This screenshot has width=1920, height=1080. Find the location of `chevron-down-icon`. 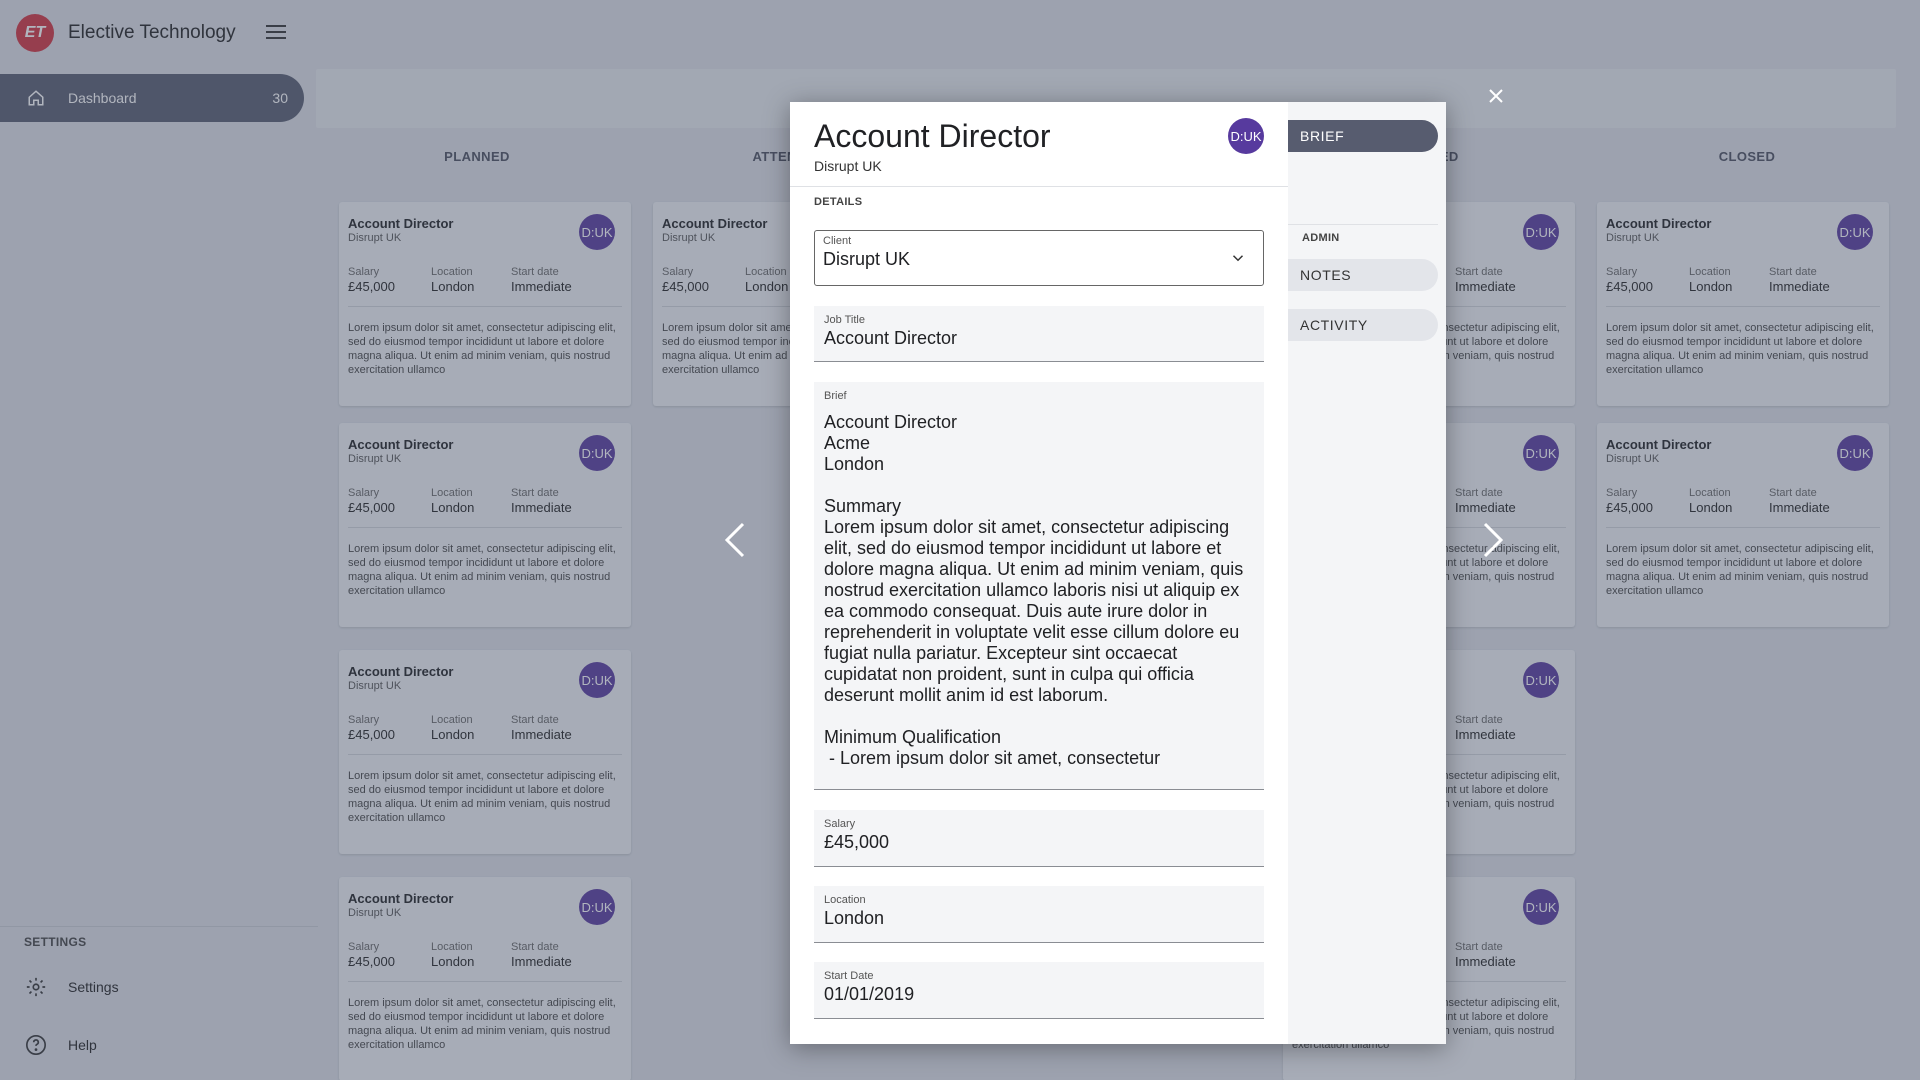

chevron-down-icon is located at coordinates (1238, 258).